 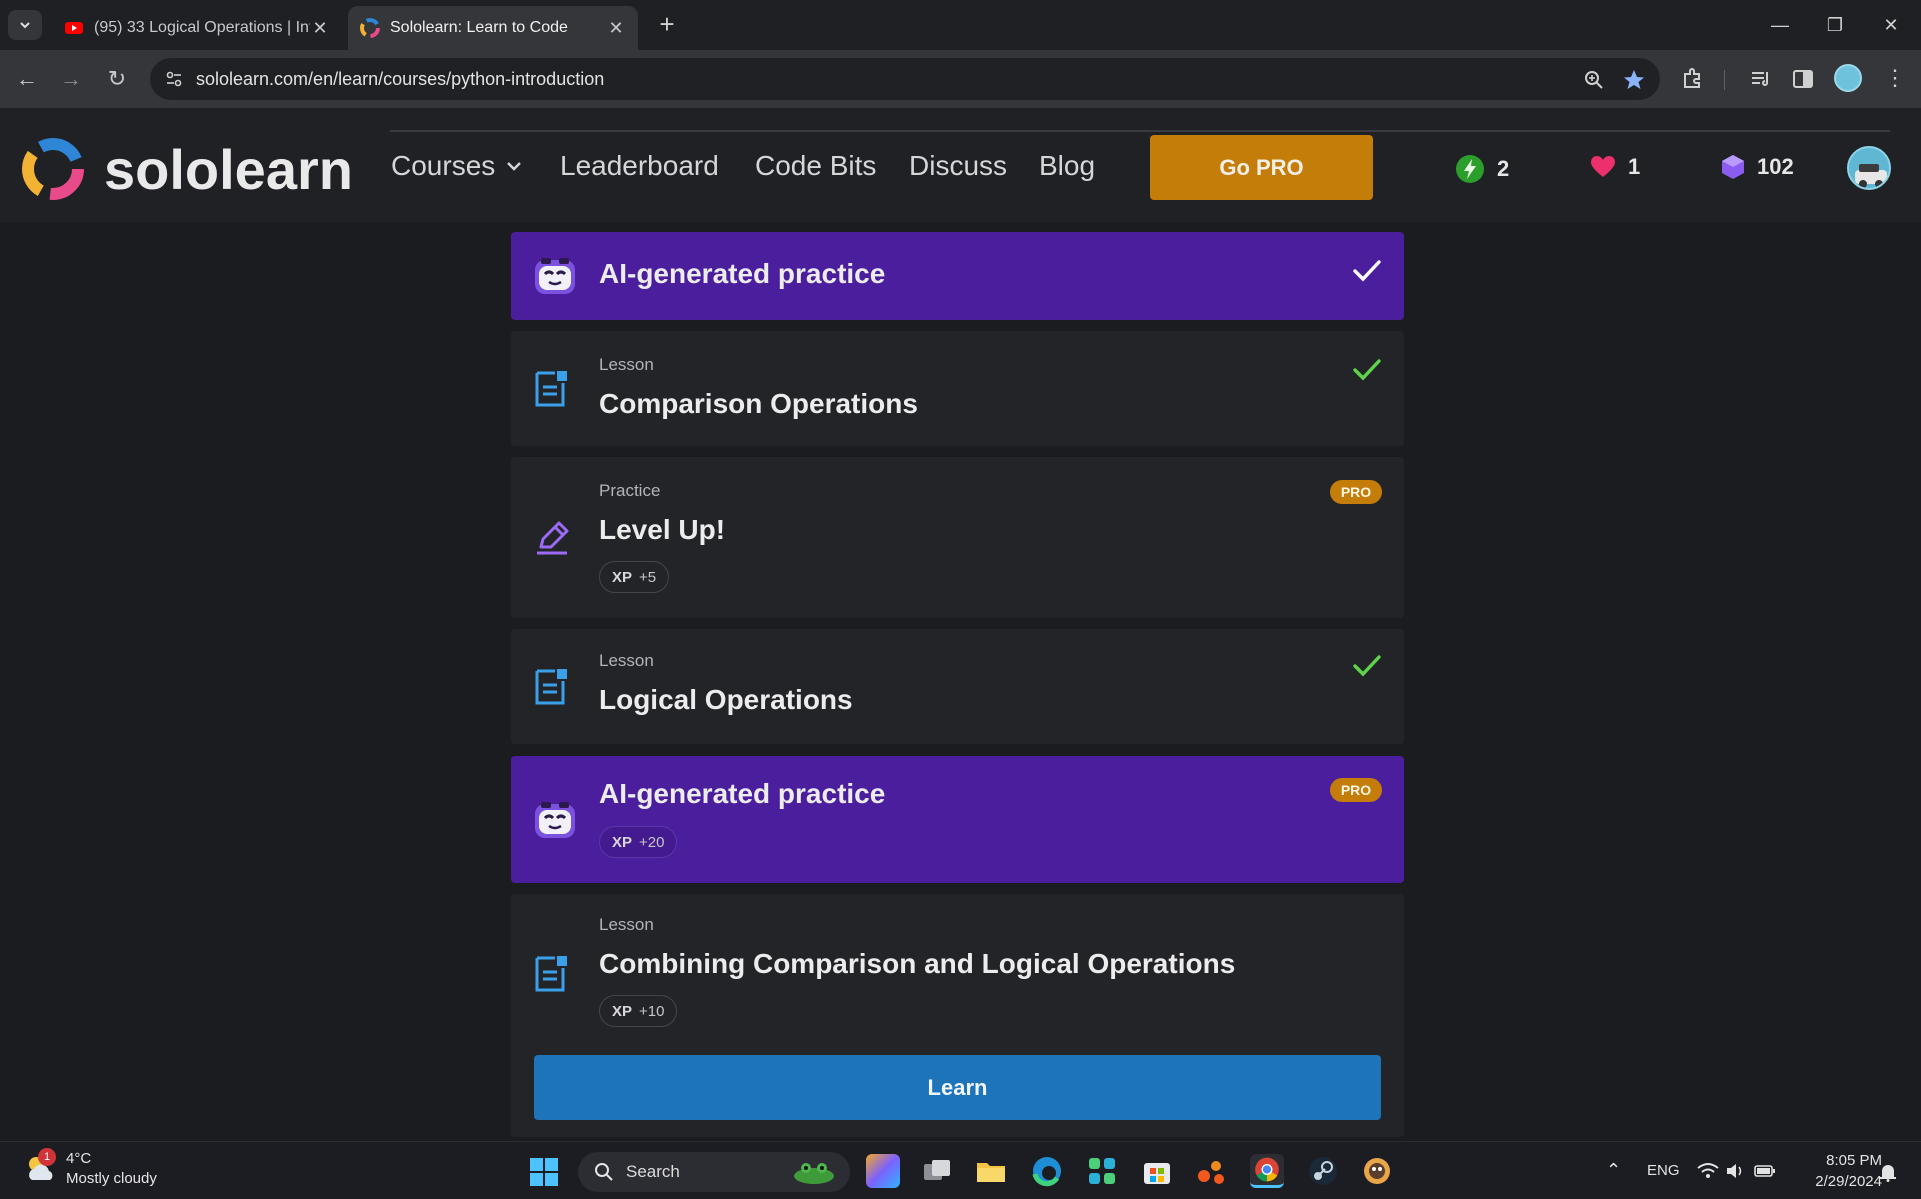 What do you see at coordinates (1594, 80) in the screenshot?
I see `zoom-icon` at bounding box center [1594, 80].